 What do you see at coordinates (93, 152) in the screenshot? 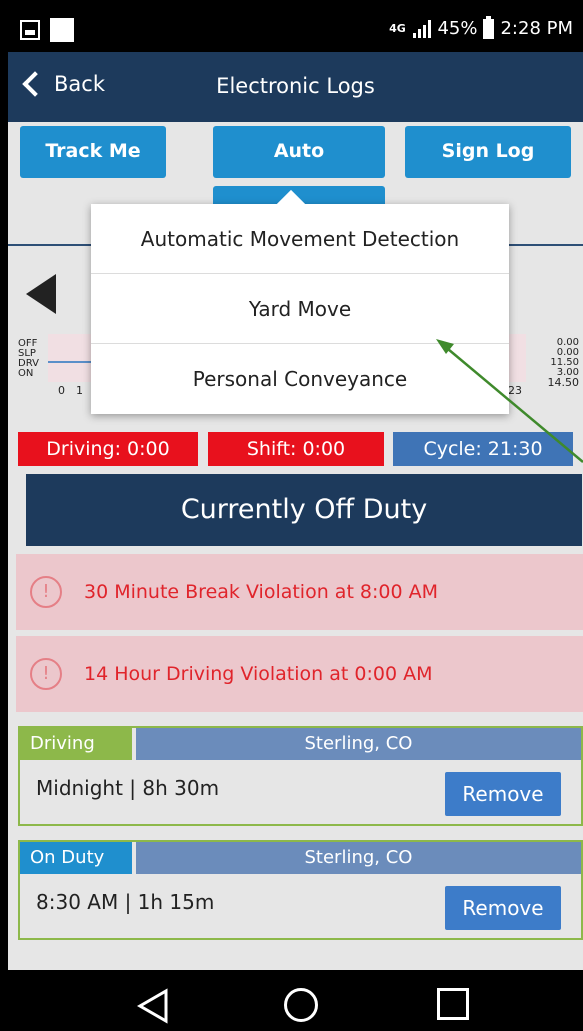
I see `track-me-button: Track Me` at bounding box center [93, 152].